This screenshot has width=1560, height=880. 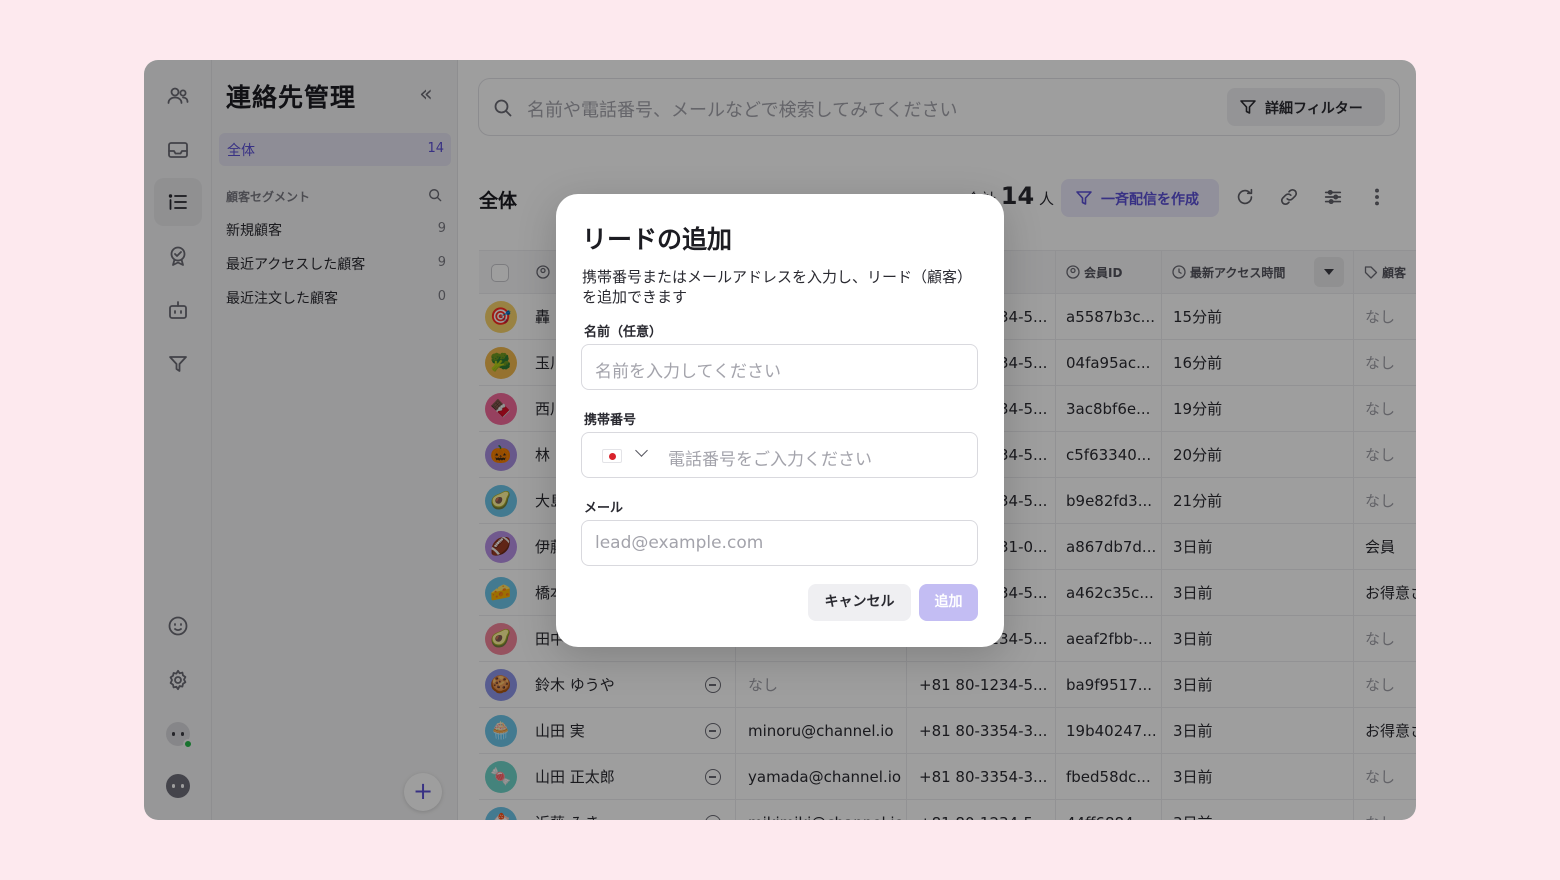 What do you see at coordinates (859, 602) in the screenshot?
I see `cancel-button: キャンセル` at bounding box center [859, 602].